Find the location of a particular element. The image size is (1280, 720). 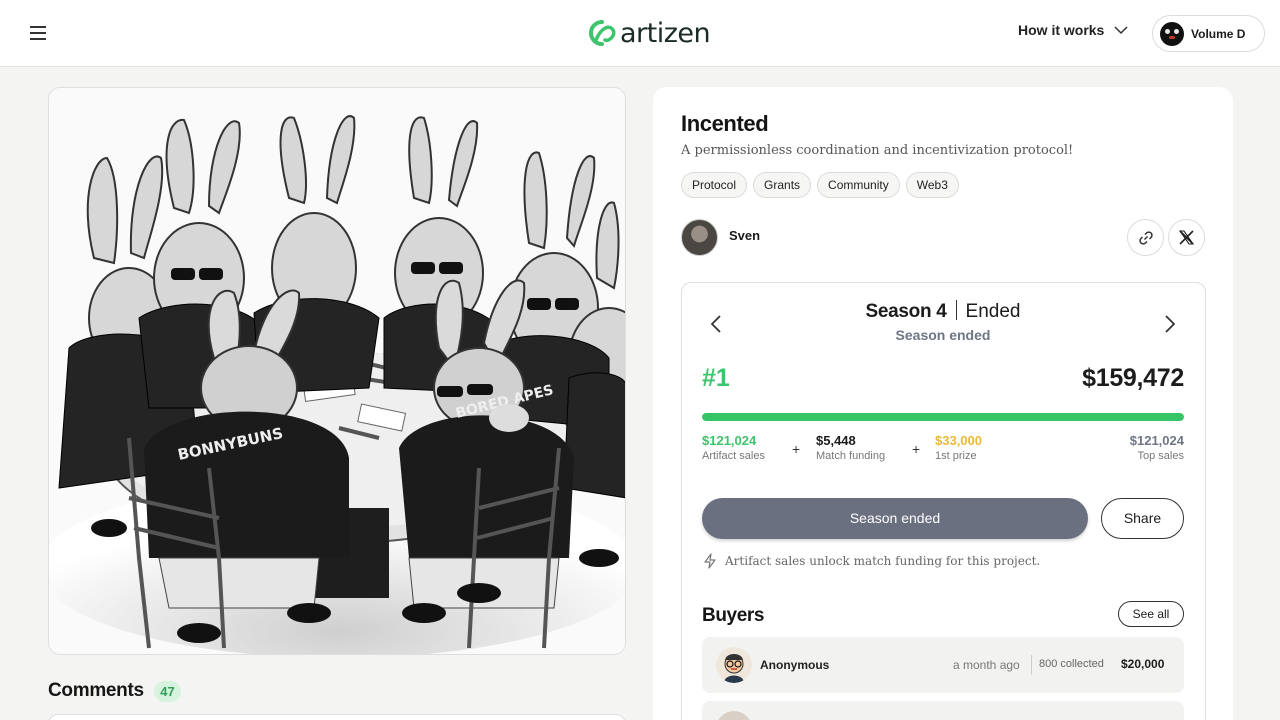

project-rank: #1 is located at coordinates (716, 378).